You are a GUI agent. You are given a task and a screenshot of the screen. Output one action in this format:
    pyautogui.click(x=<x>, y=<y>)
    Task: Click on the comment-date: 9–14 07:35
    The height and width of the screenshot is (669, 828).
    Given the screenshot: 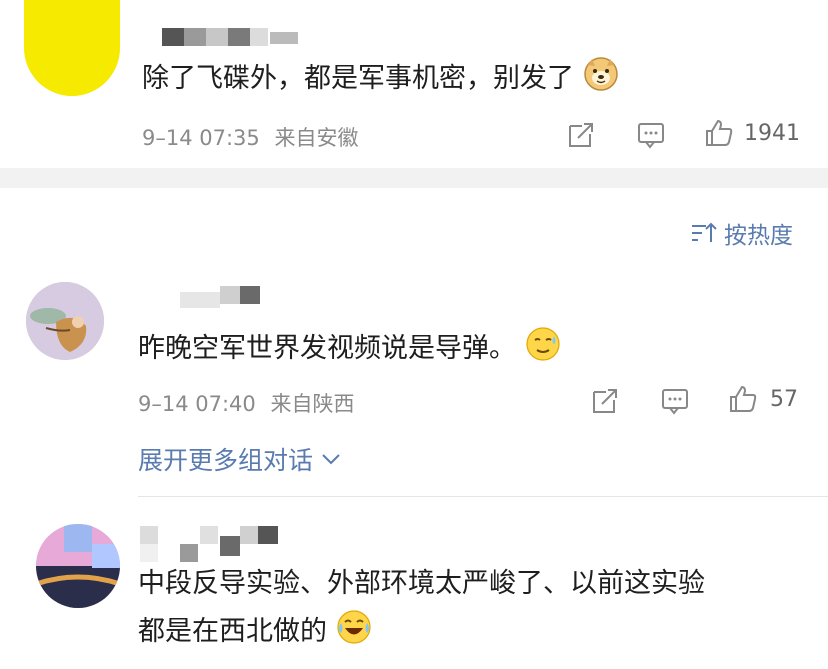 What is the action you would take?
    pyautogui.click(x=201, y=138)
    